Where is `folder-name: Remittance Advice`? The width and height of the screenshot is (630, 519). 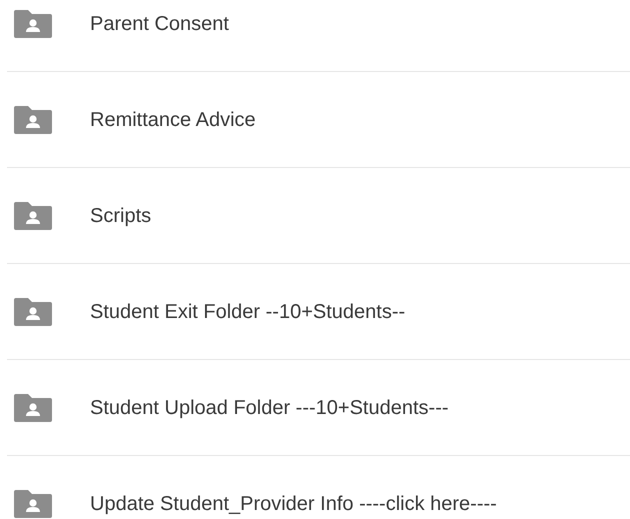
folder-name: Remittance Advice is located at coordinates (173, 120).